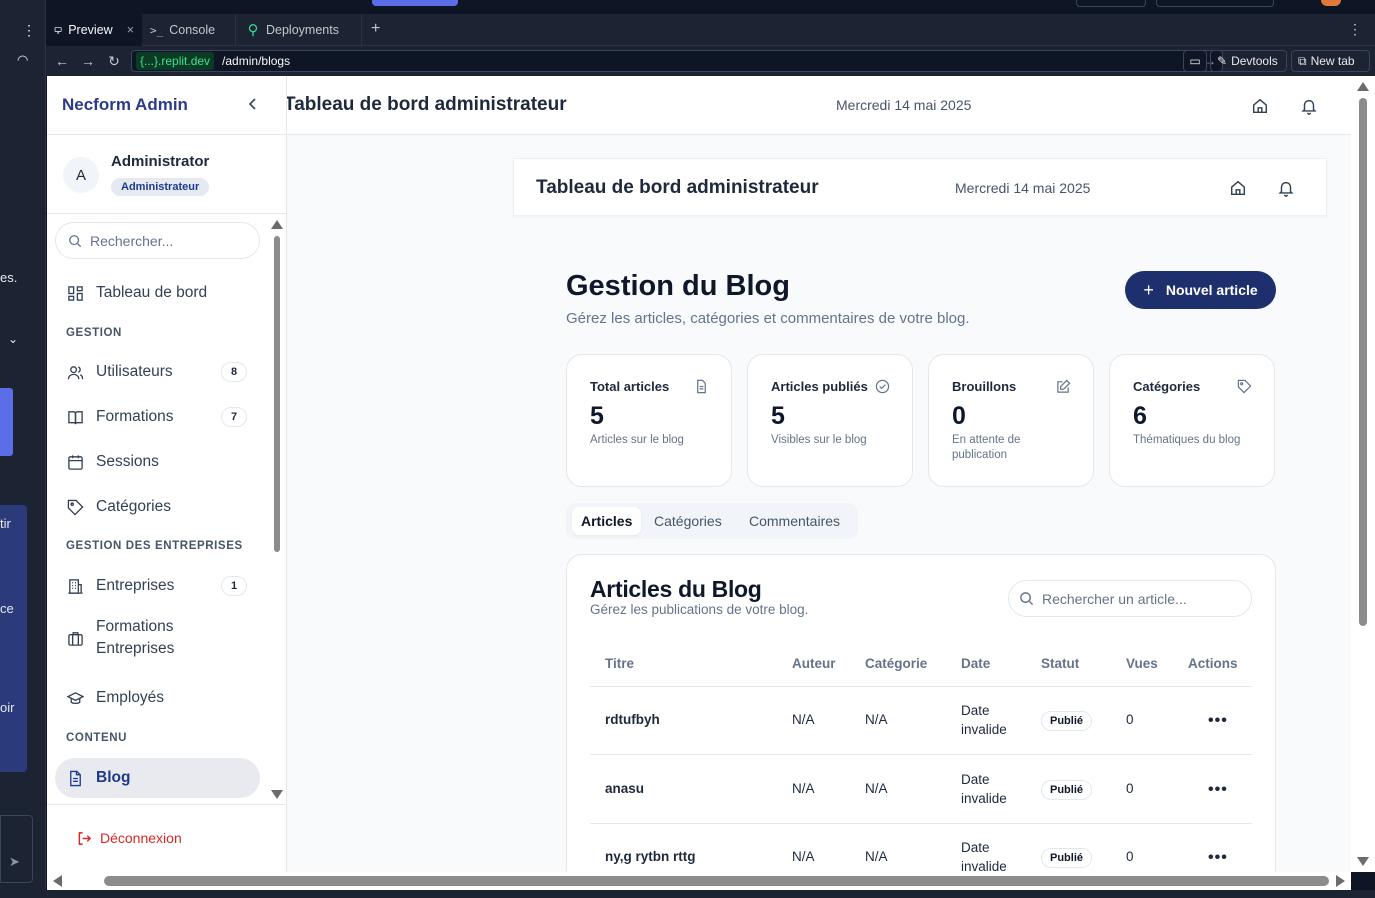 Image resolution: width=1375 pixels, height=898 pixels. Describe the element at coordinates (975, 663) in the screenshot. I see `column-header: Date` at that location.